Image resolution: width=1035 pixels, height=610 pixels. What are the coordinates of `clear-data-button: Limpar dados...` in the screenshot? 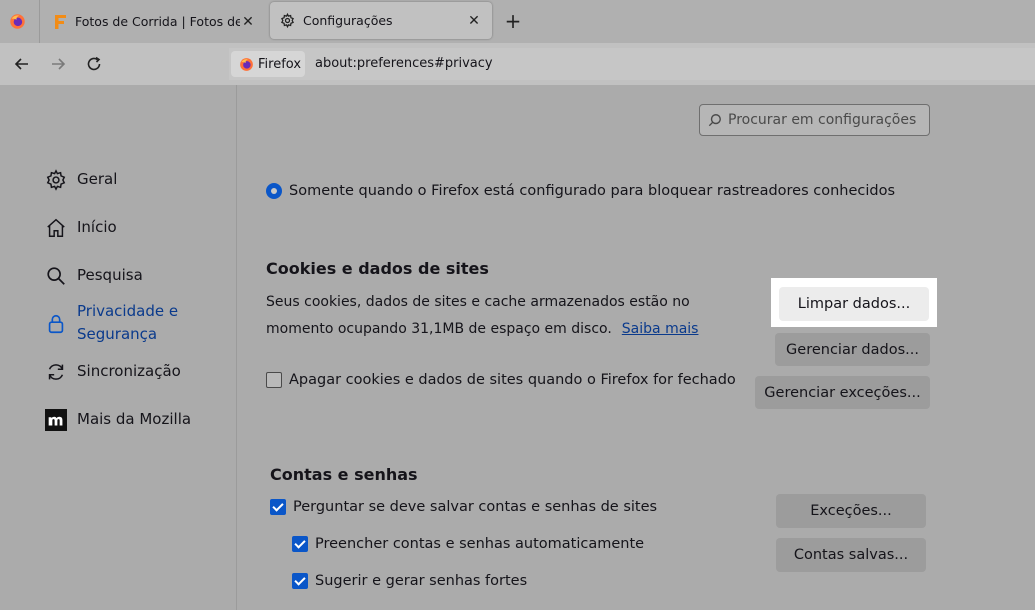 It's located at (854, 304).